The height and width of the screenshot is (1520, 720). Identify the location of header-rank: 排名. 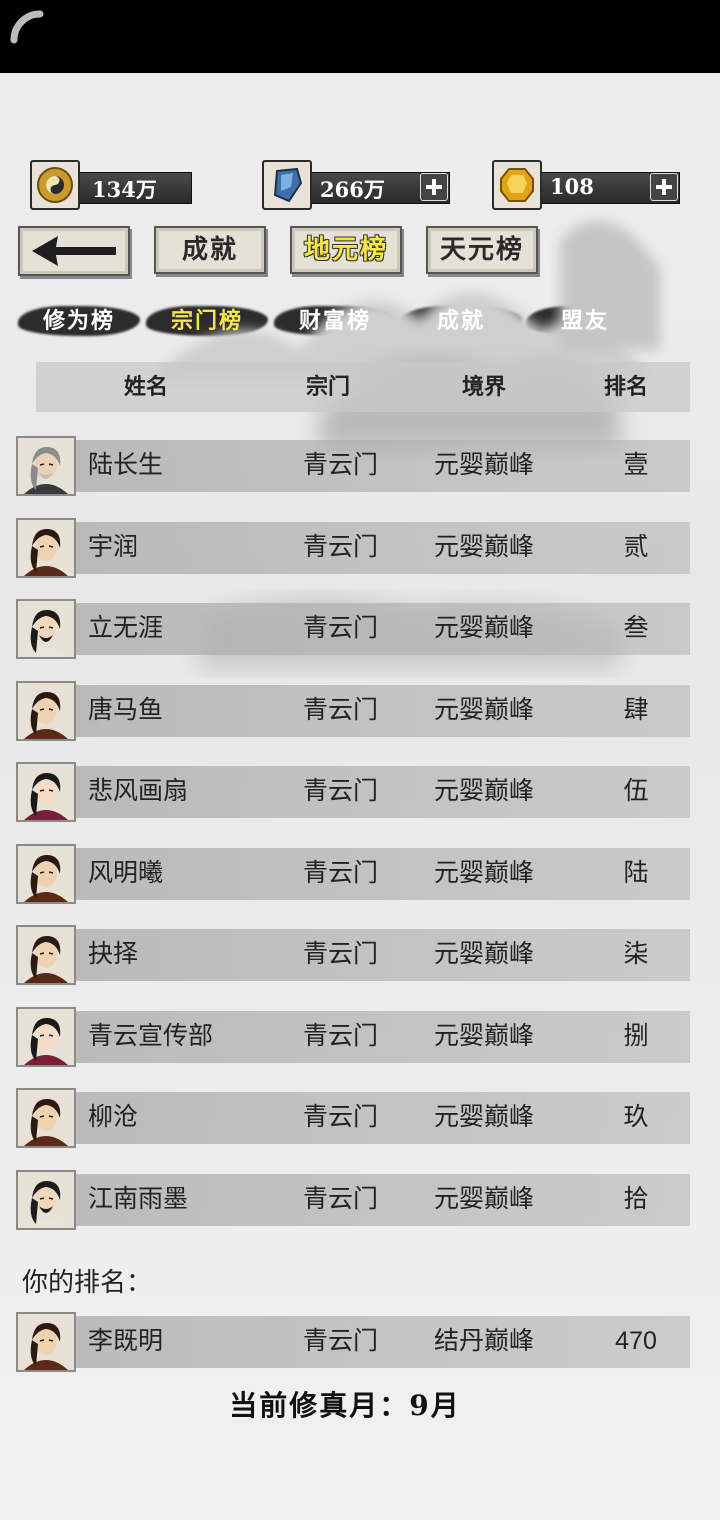
(626, 387).